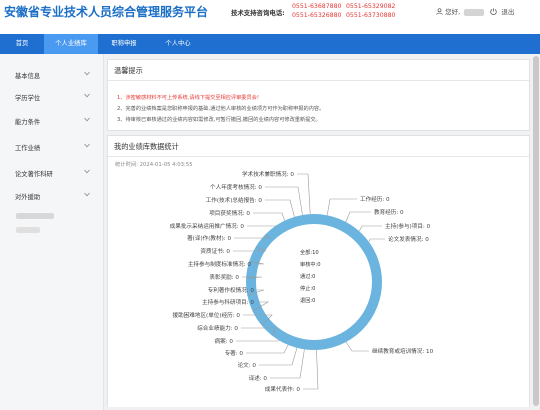  Describe the element at coordinates (307, 276) in the screenshot. I see `center-stat: 通过:0` at that location.